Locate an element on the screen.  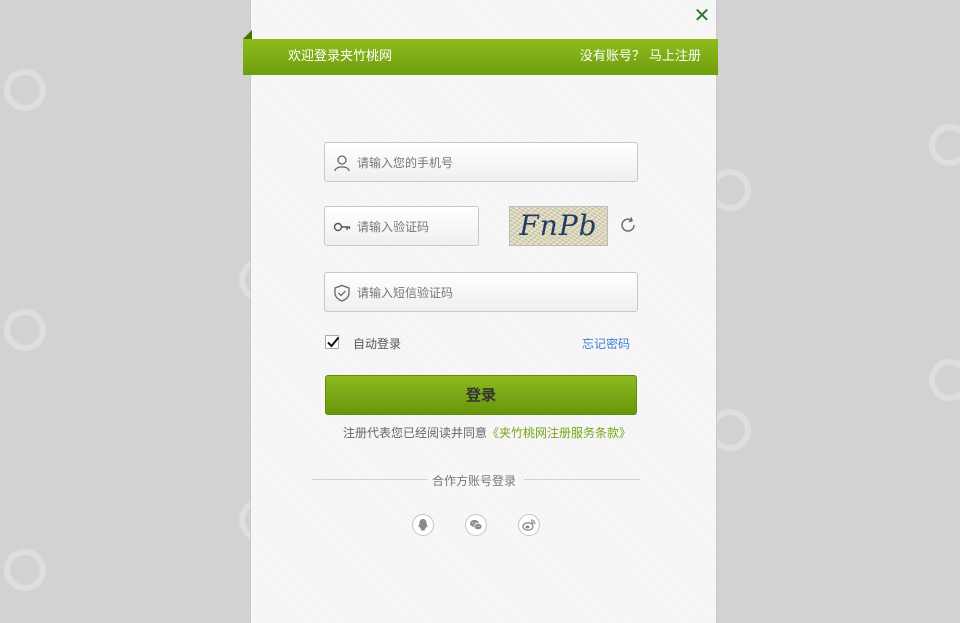
agreement-text: 注册代表您已经阅读并同意《夹竹桃网注册服务条款》 is located at coordinates (487, 432).